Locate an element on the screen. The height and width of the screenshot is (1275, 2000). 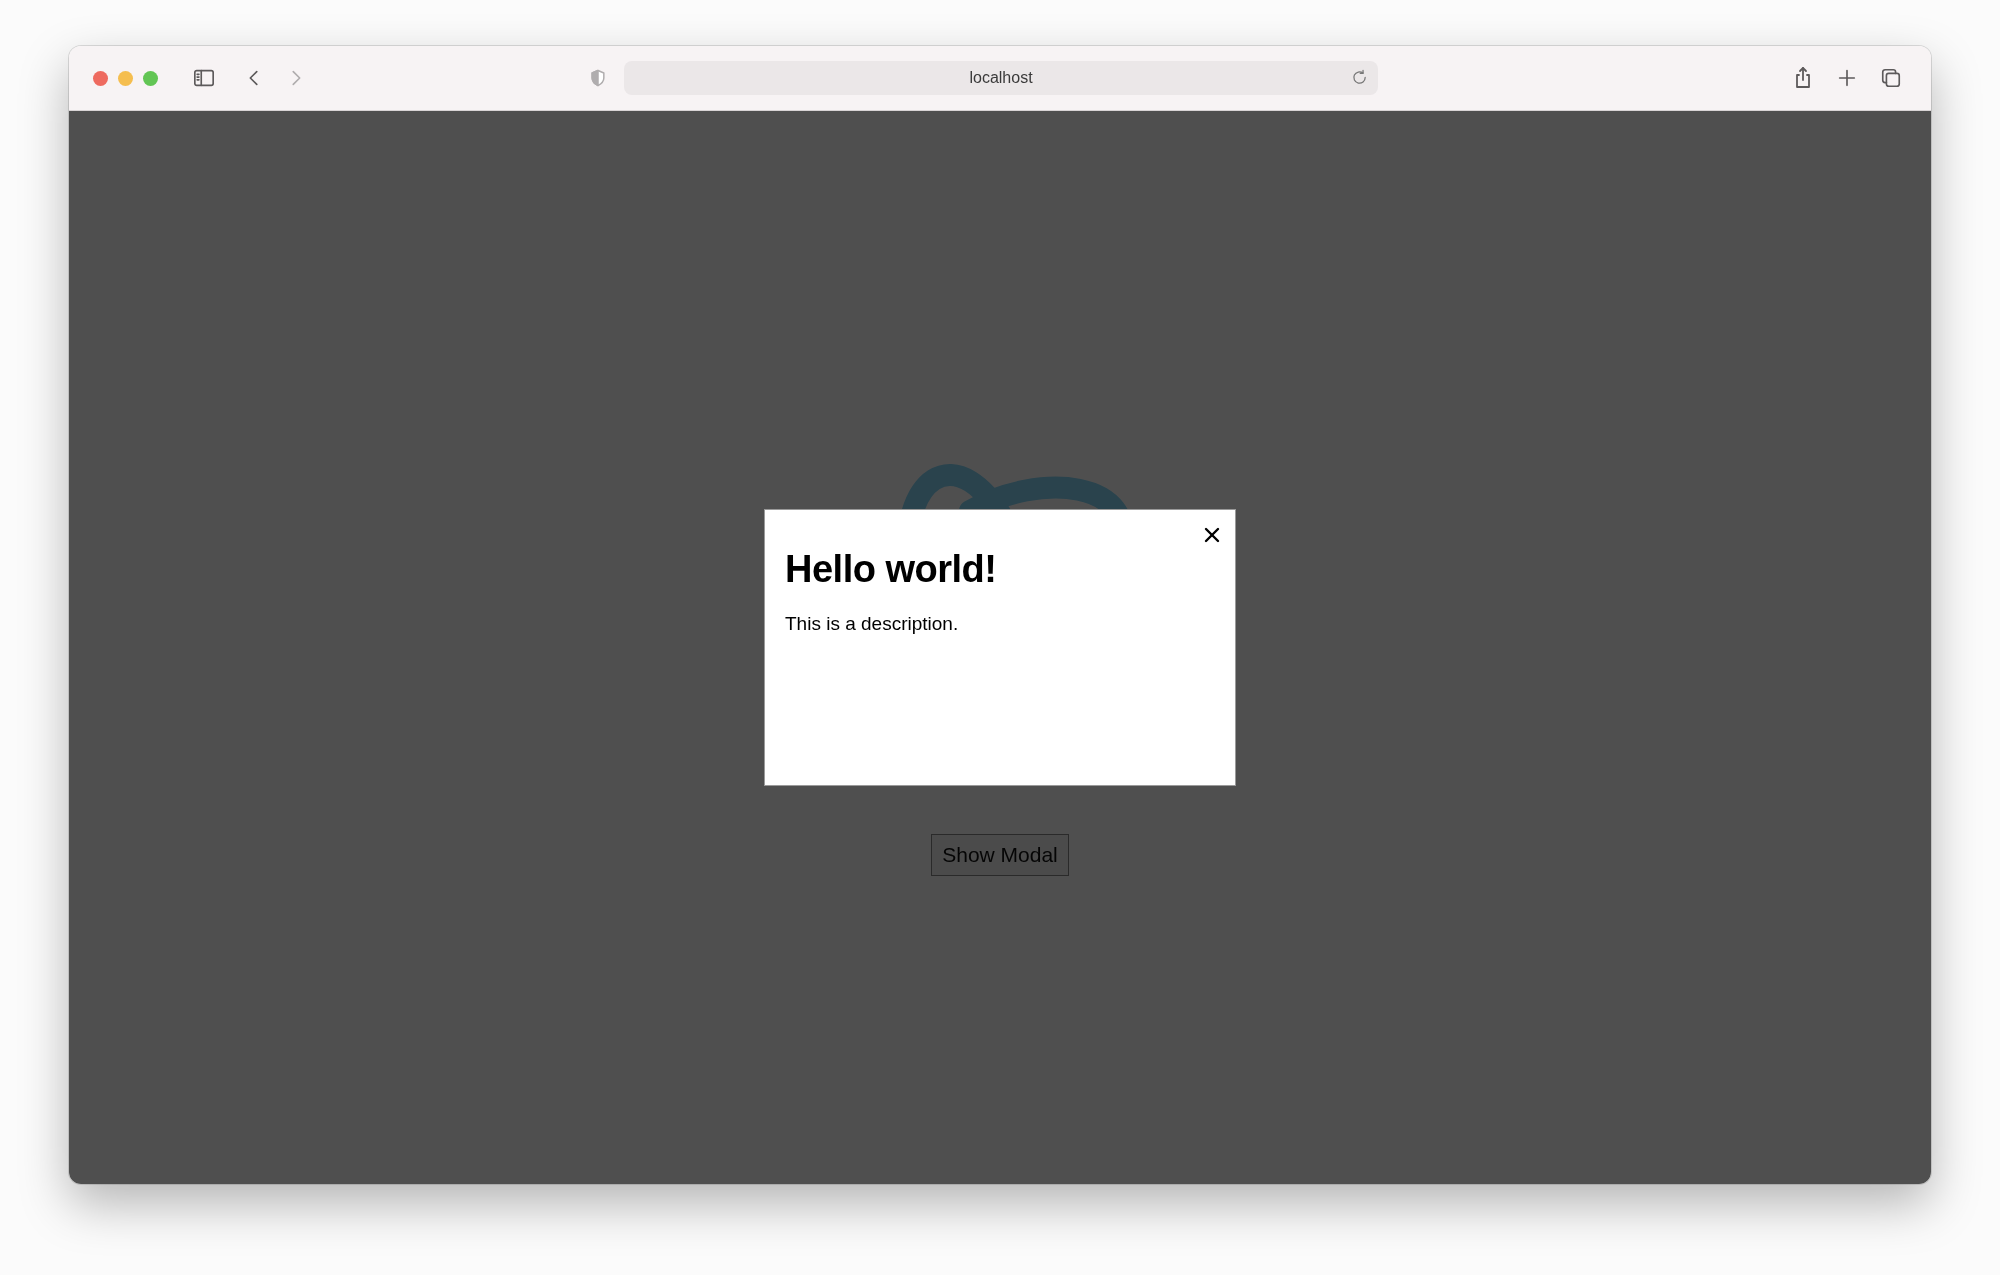
modal-title: Hello world! is located at coordinates (891, 569).